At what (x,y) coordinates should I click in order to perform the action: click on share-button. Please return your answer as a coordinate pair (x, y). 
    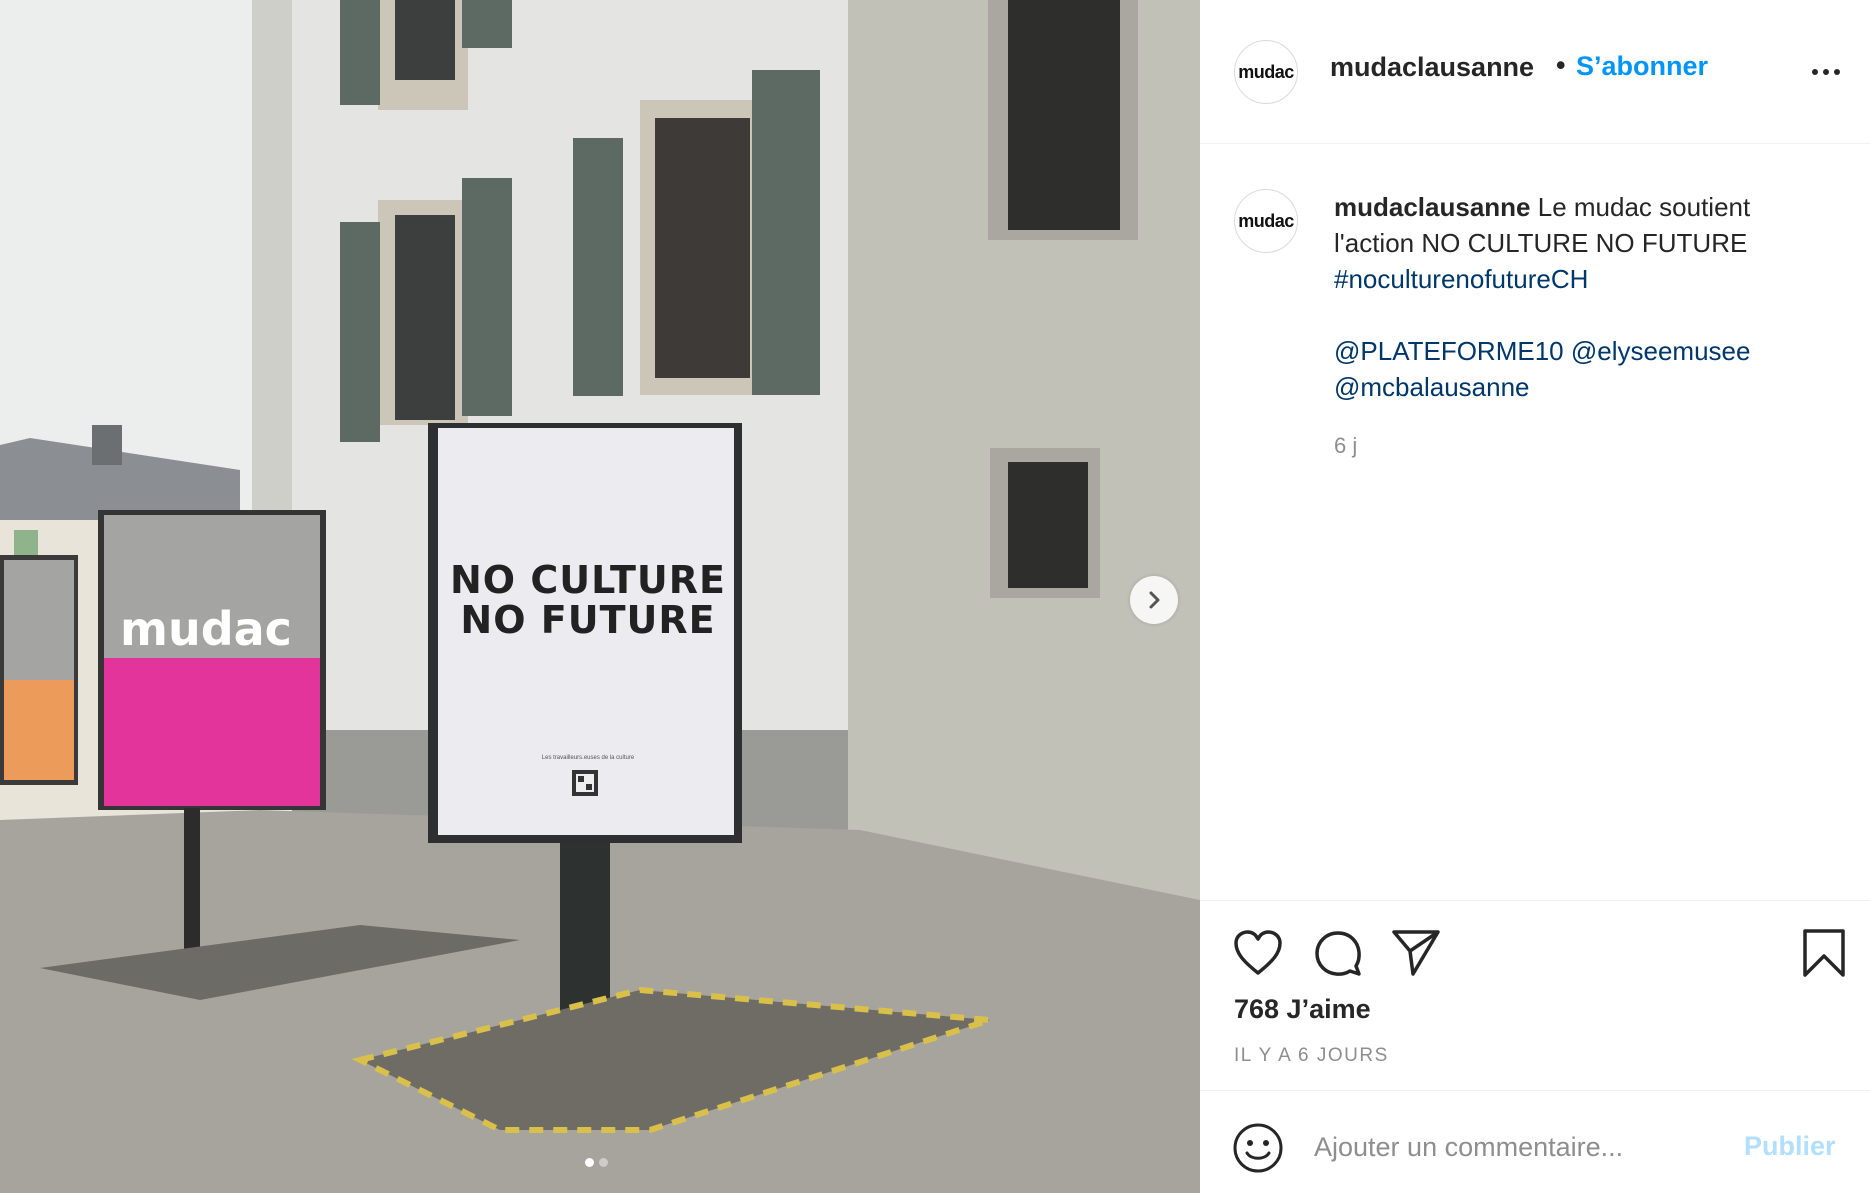
    Looking at the image, I should click on (1416, 953).